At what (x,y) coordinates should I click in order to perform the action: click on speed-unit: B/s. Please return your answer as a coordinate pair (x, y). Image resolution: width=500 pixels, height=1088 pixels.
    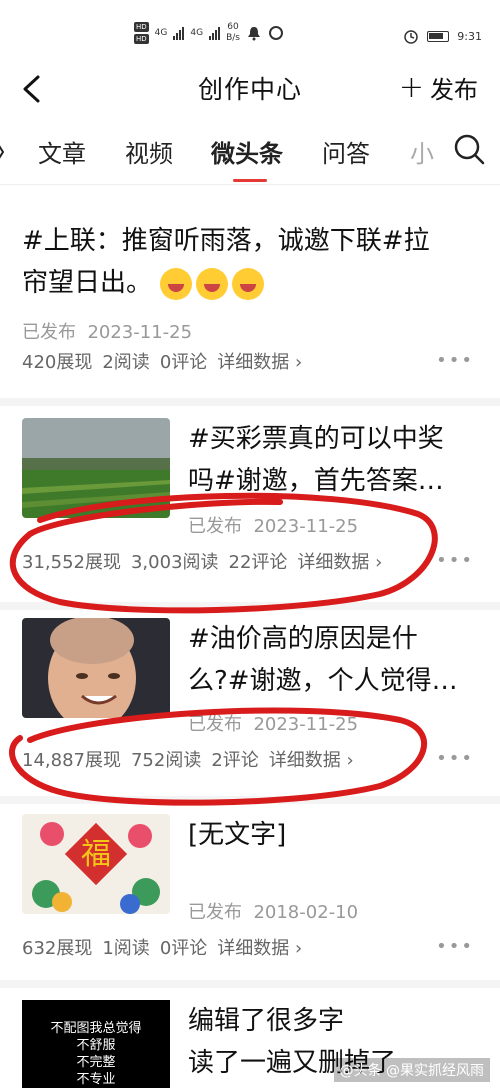
    Looking at the image, I should click on (233, 38).